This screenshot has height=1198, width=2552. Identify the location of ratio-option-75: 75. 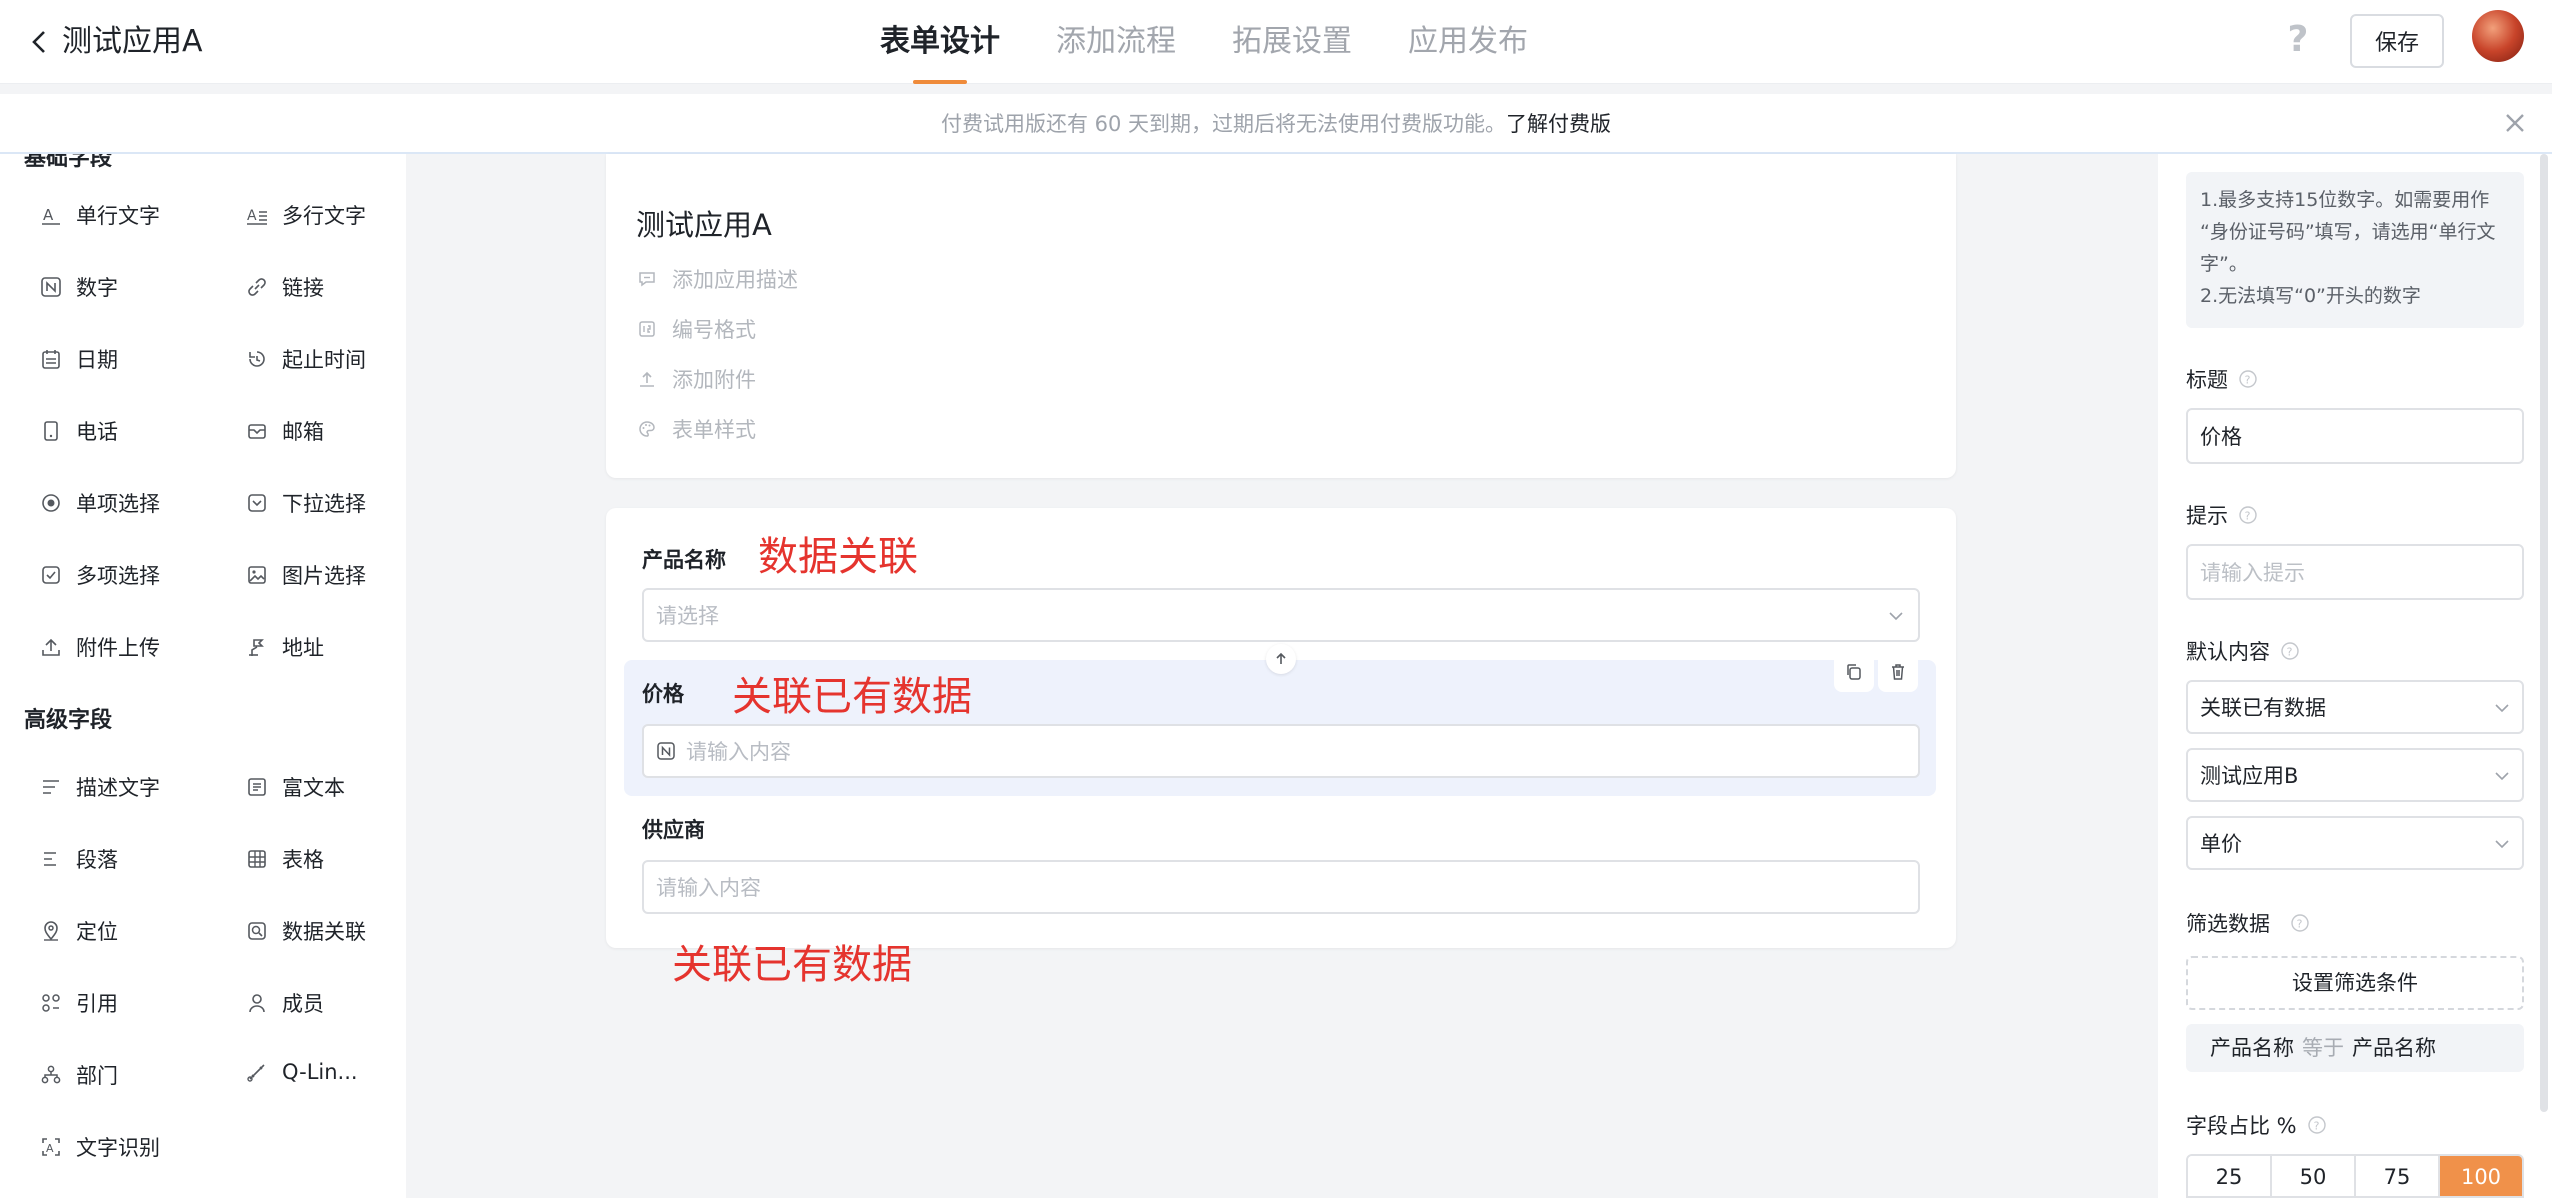
(2398, 1176).